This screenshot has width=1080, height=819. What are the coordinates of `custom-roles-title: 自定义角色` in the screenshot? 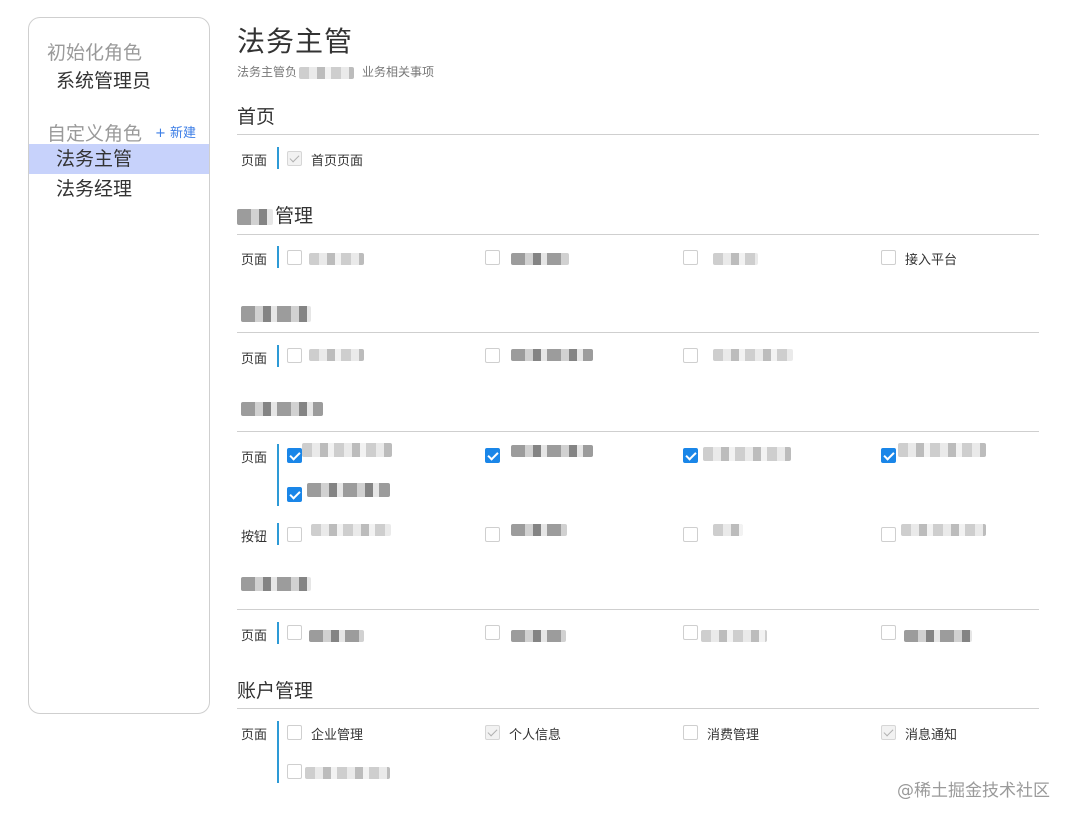 It's located at (95, 134).